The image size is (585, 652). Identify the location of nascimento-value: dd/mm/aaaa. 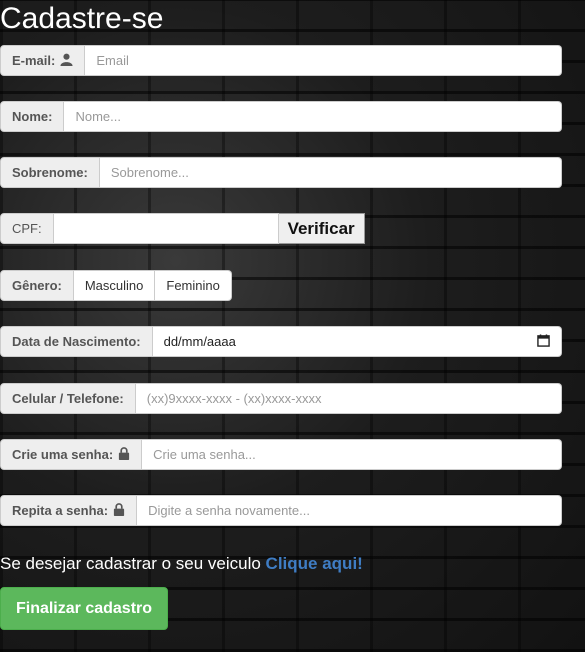
(199, 341).